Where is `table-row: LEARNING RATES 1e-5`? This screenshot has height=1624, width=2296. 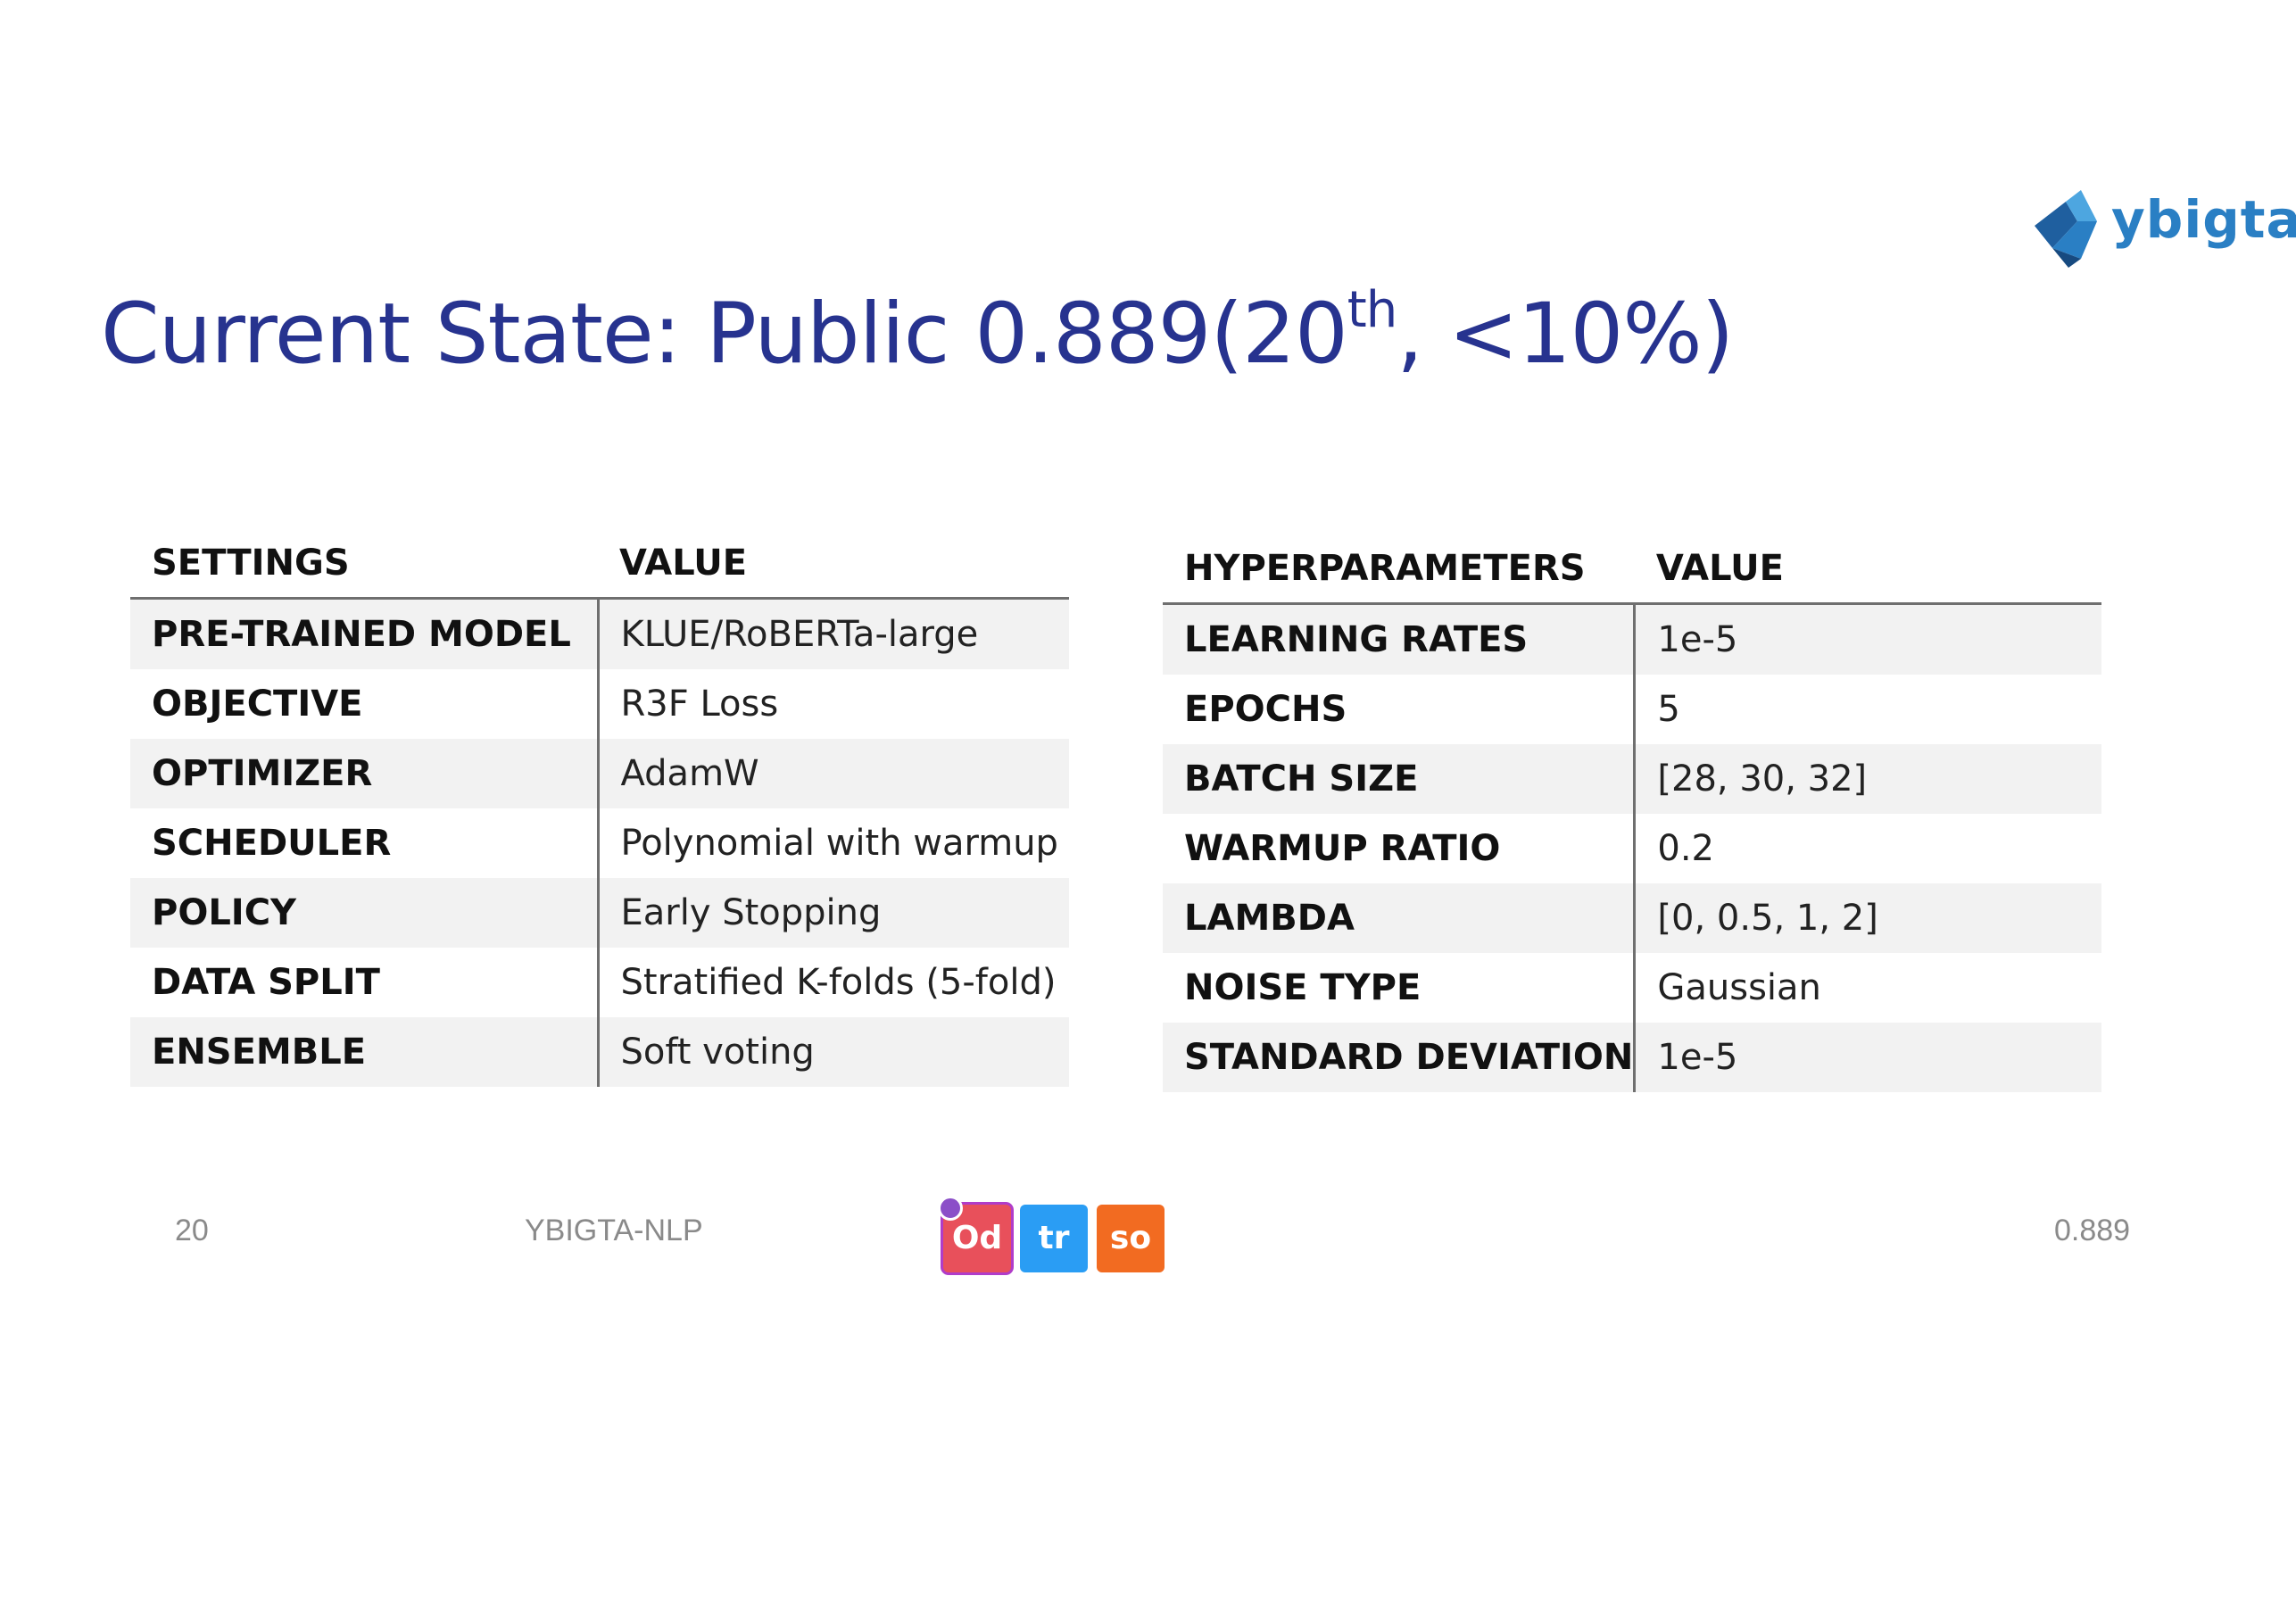
table-row: LEARNING RATES 1e-5 is located at coordinates (1632, 639).